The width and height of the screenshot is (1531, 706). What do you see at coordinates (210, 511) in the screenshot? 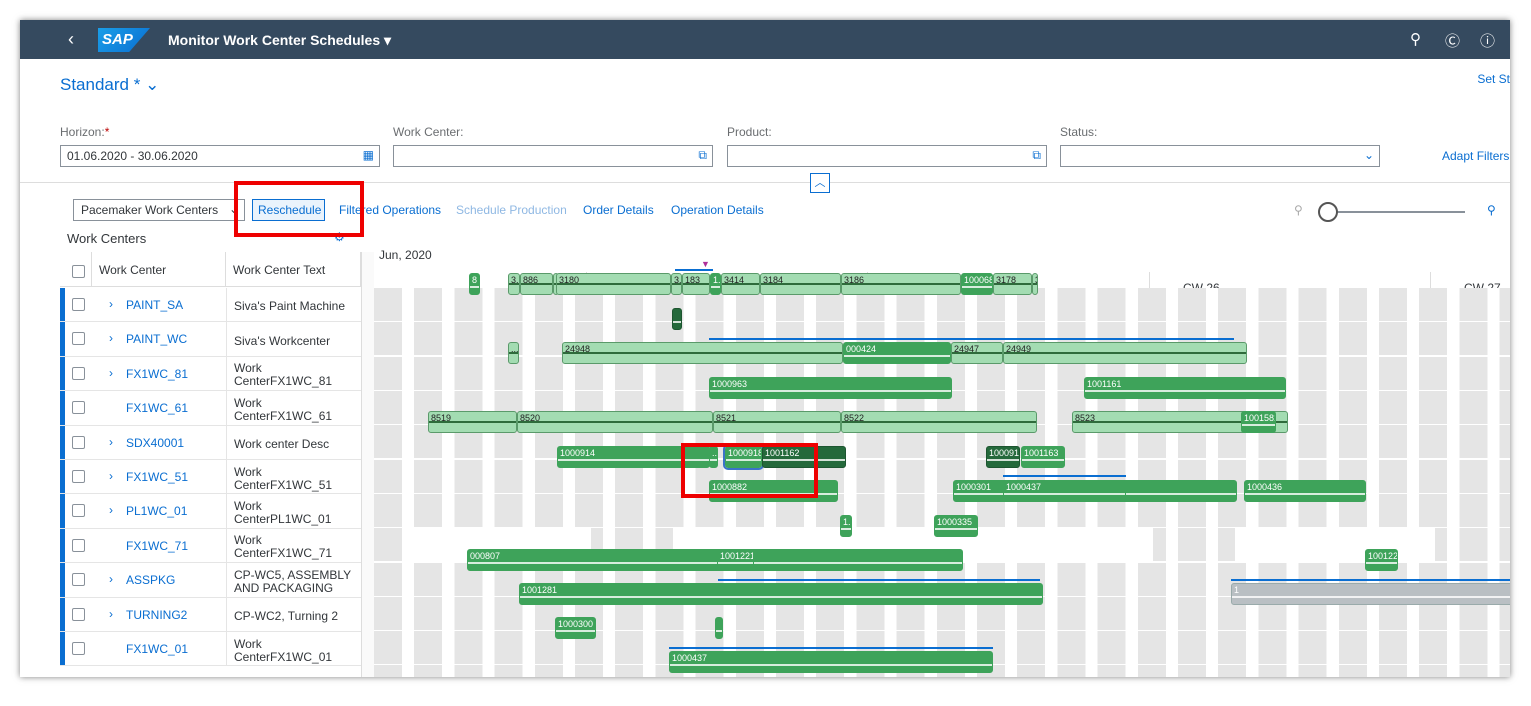
I see `table-row: › PL1WC_01 Work CenterPL1WC_01` at bounding box center [210, 511].